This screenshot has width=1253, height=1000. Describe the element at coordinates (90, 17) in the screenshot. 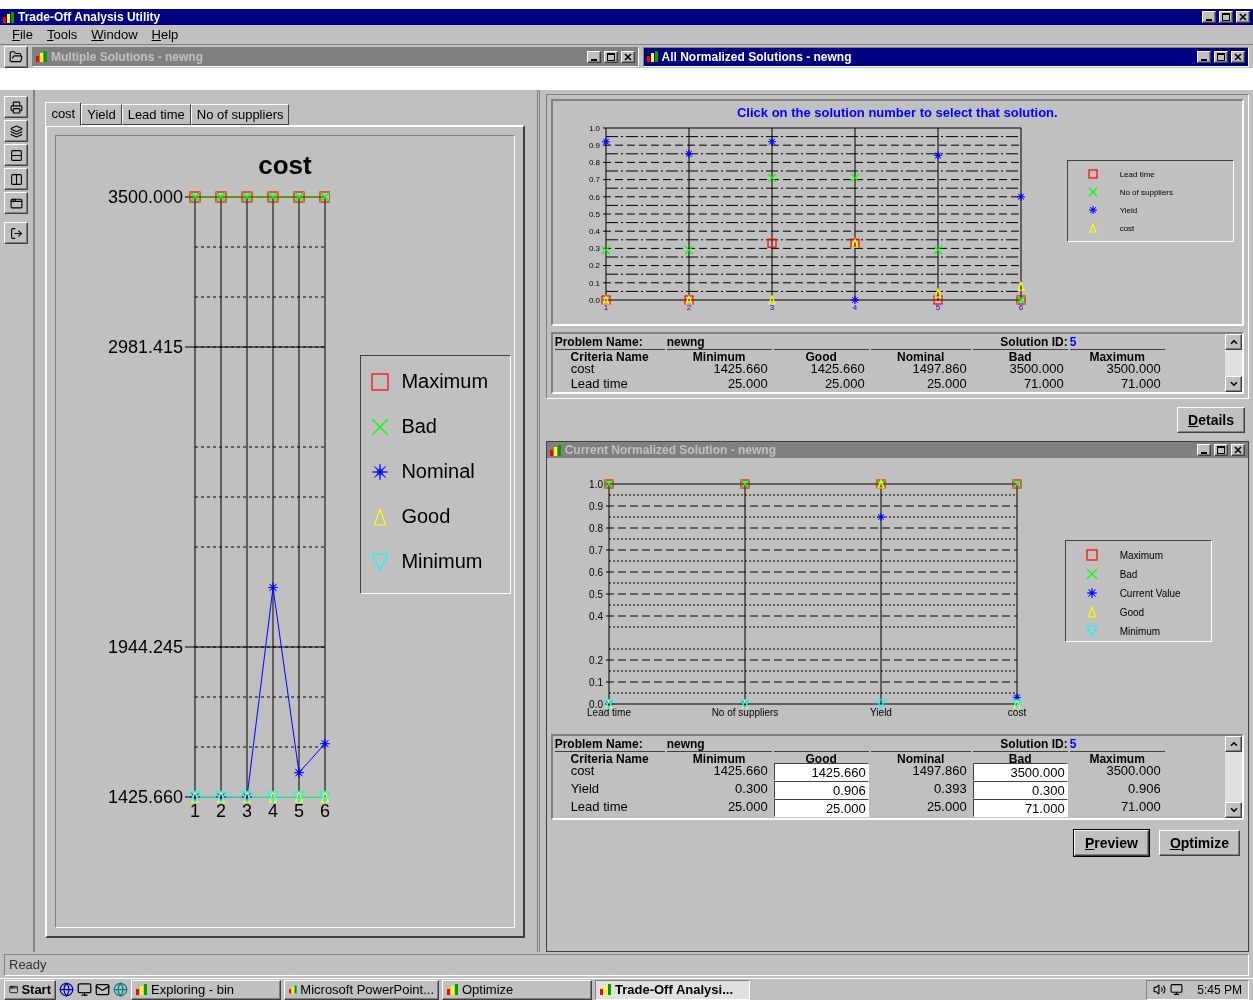

I see `window-title: Trade-Off Analysis Utility` at that location.